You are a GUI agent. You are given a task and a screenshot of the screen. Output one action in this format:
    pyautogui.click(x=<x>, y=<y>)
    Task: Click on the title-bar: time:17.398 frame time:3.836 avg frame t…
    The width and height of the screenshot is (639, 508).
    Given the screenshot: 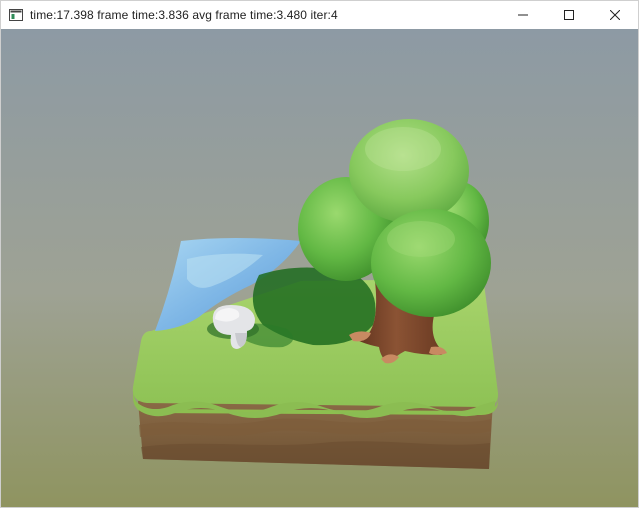 What is the action you would take?
    pyautogui.click(x=319, y=15)
    